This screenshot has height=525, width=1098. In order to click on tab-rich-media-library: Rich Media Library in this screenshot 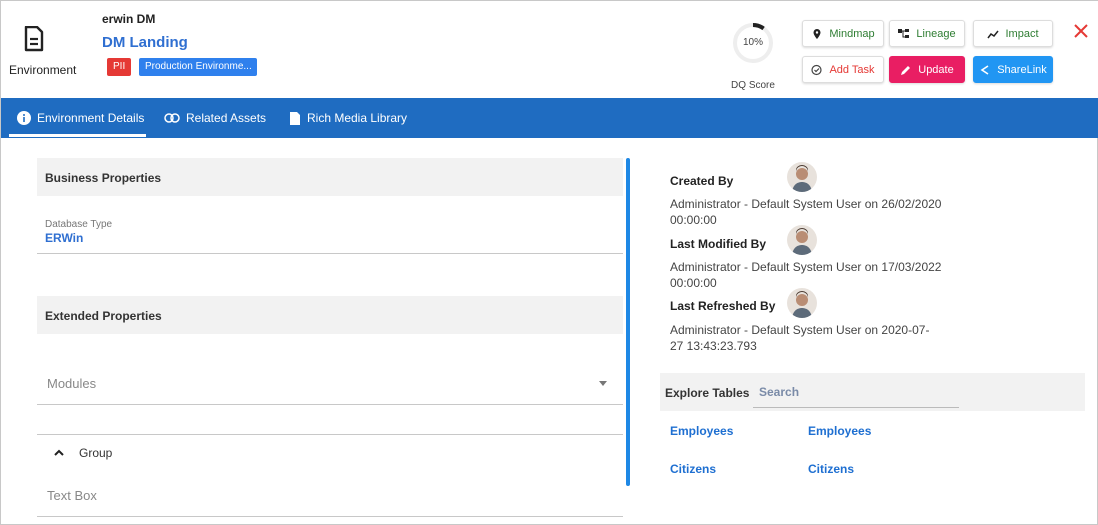, I will do `click(348, 118)`.